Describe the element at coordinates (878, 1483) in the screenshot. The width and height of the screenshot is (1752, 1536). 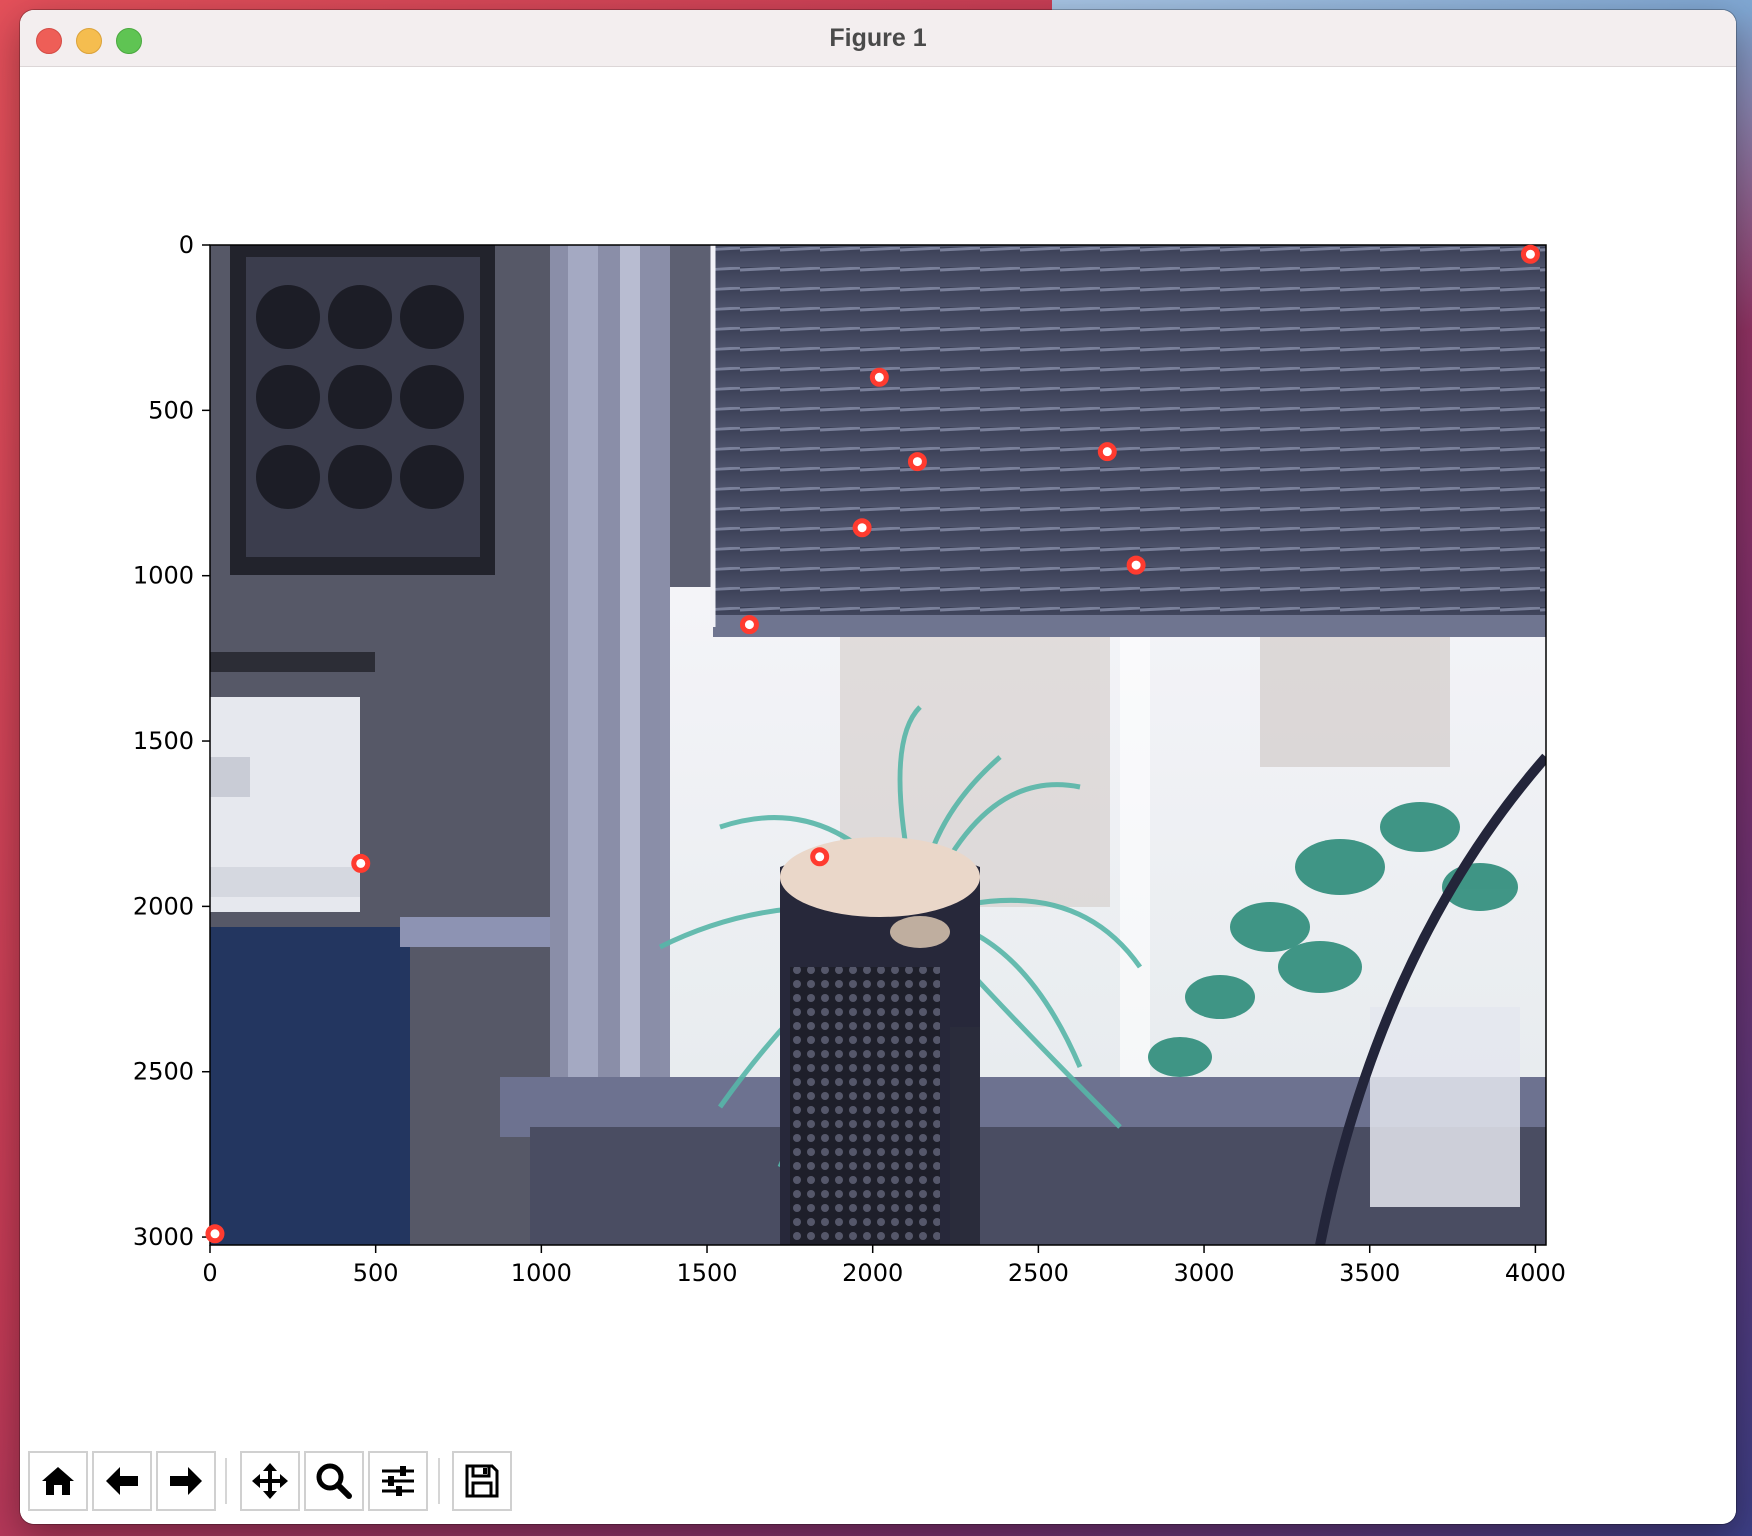
I see `navigation-toolbar` at that location.